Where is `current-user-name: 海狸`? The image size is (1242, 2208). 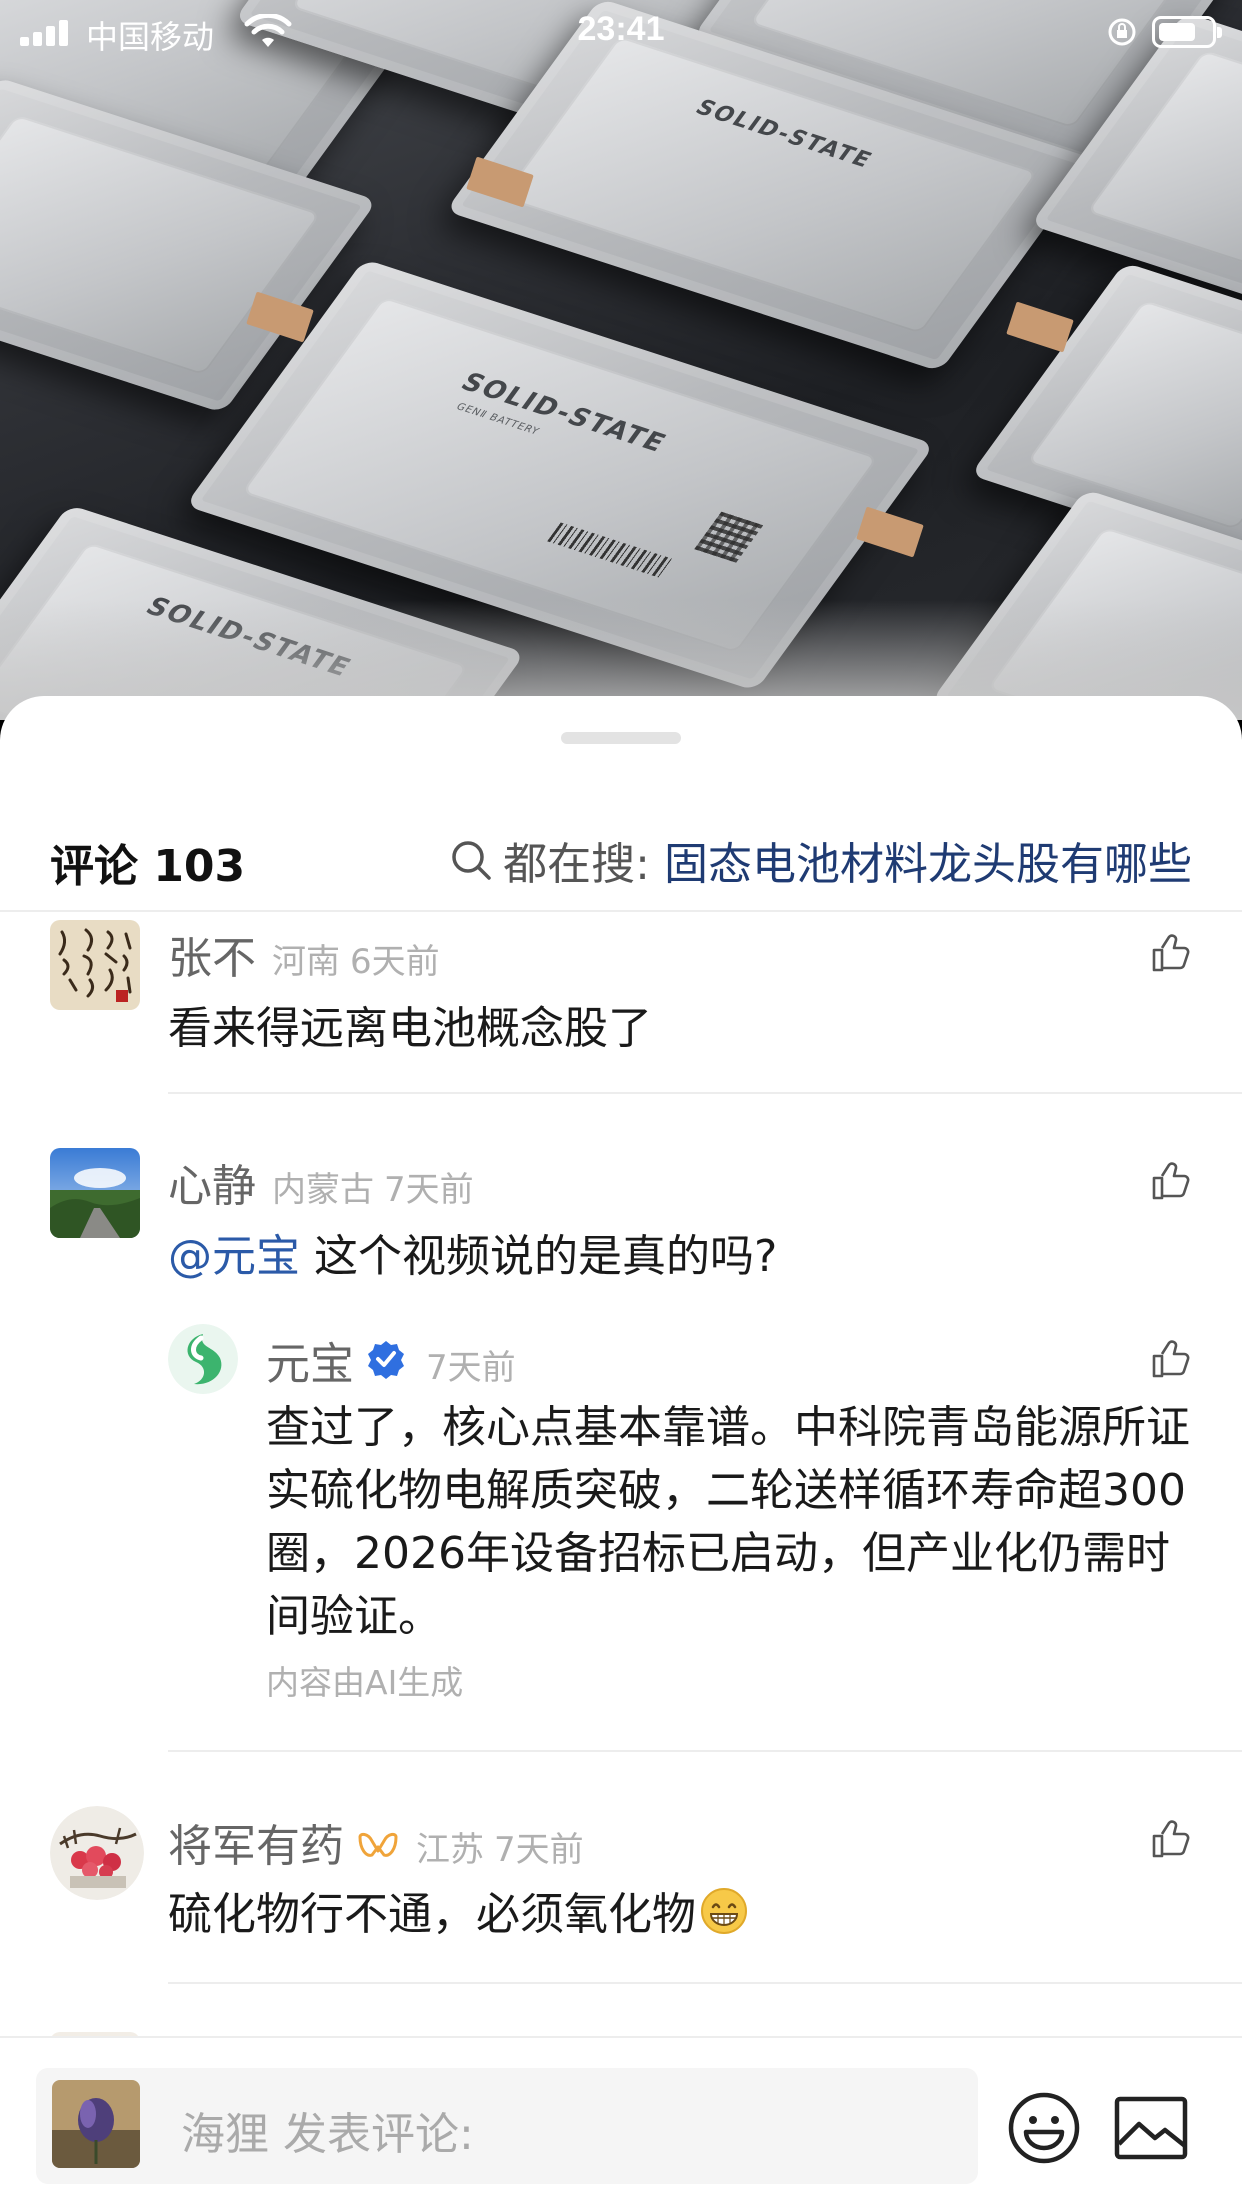
current-user-name: 海狸 is located at coordinates (225, 2134).